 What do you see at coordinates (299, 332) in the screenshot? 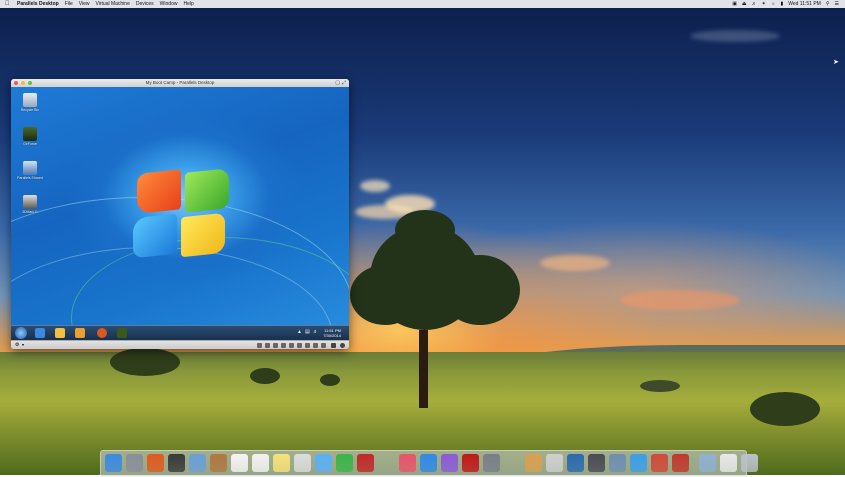
I see `tray-arrow-icon: ▲` at bounding box center [299, 332].